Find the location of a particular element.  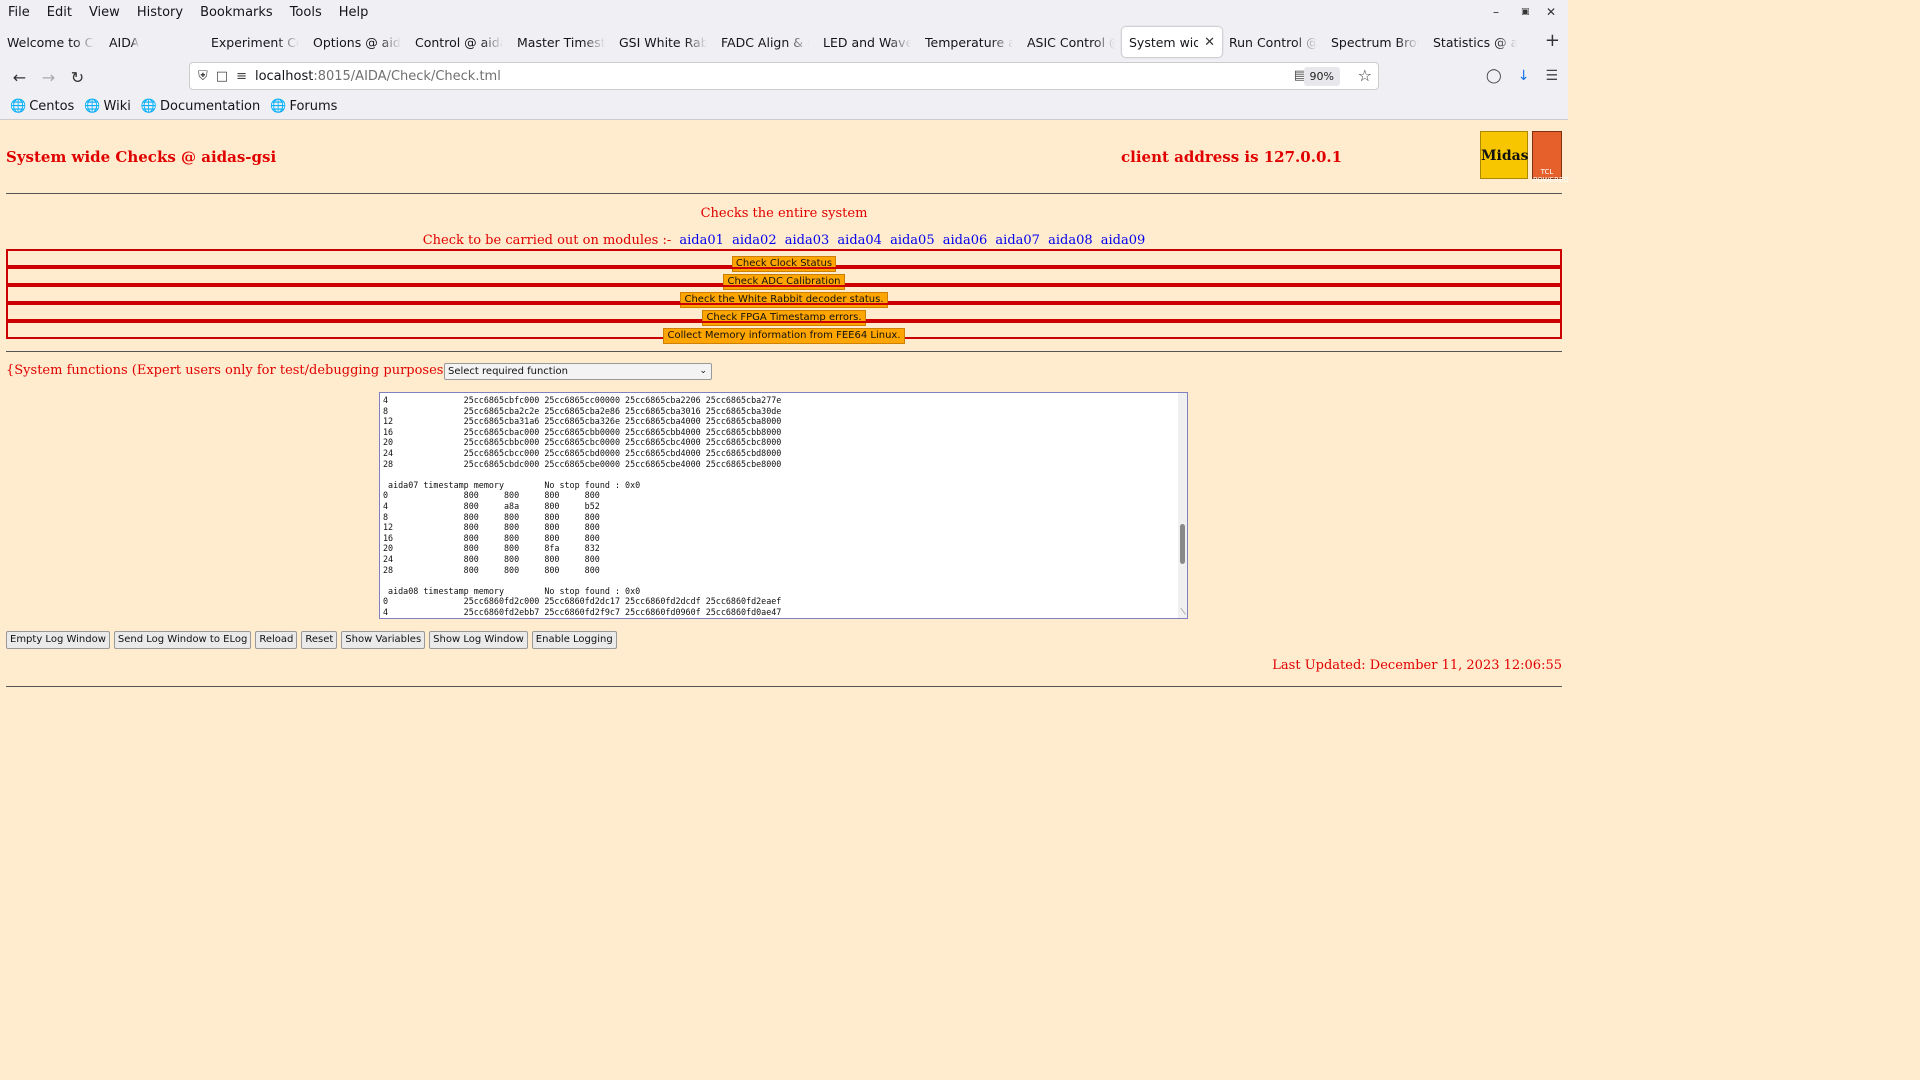

maximize-icon: ▣ is located at coordinates (1525, 12).